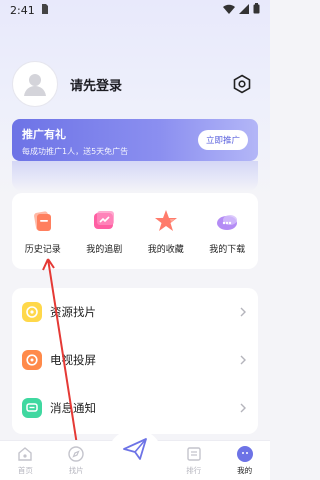 The height and width of the screenshot is (480, 320). I want to click on menu-item-tv-cast: 电视投屏, so click(135, 360).